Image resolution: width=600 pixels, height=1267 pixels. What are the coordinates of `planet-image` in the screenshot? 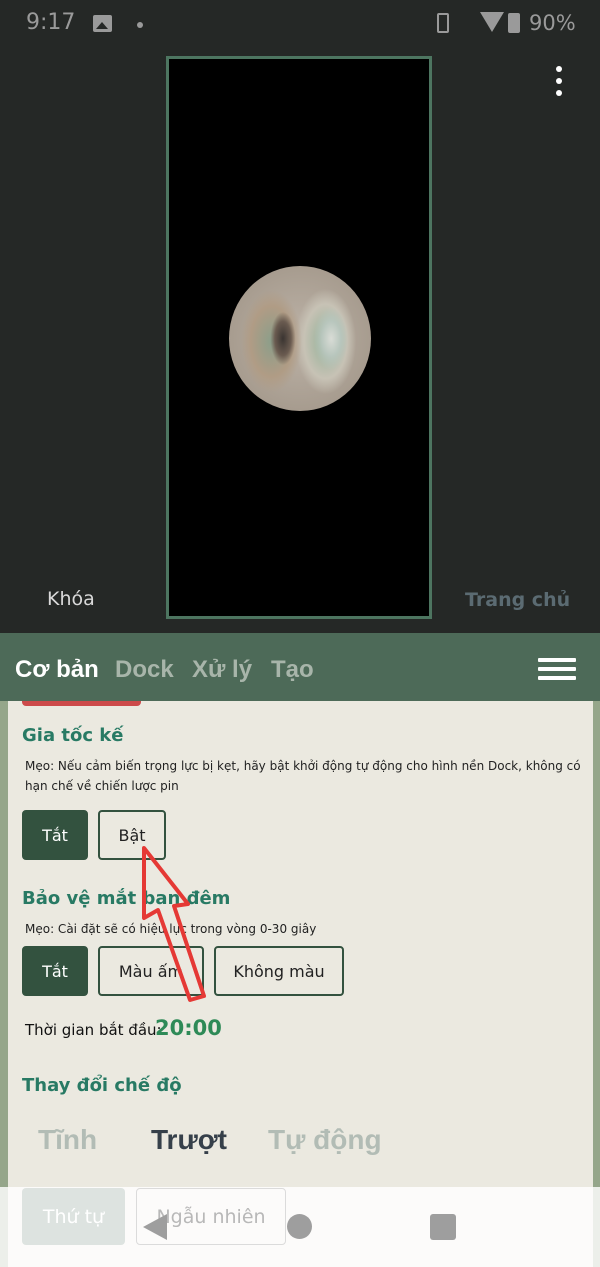 It's located at (300, 338).